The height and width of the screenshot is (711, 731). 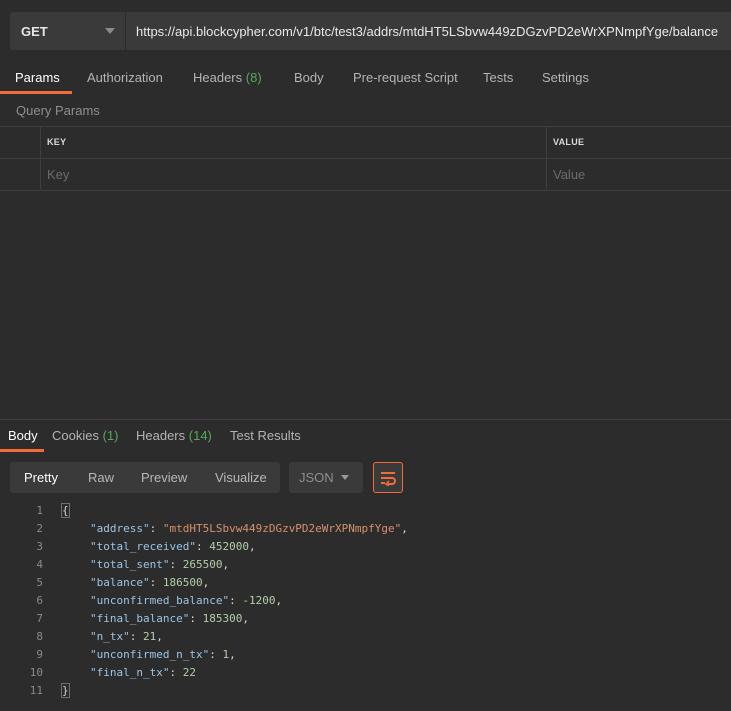 I want to click on code-line: 1{, so click(x=365, y=511).